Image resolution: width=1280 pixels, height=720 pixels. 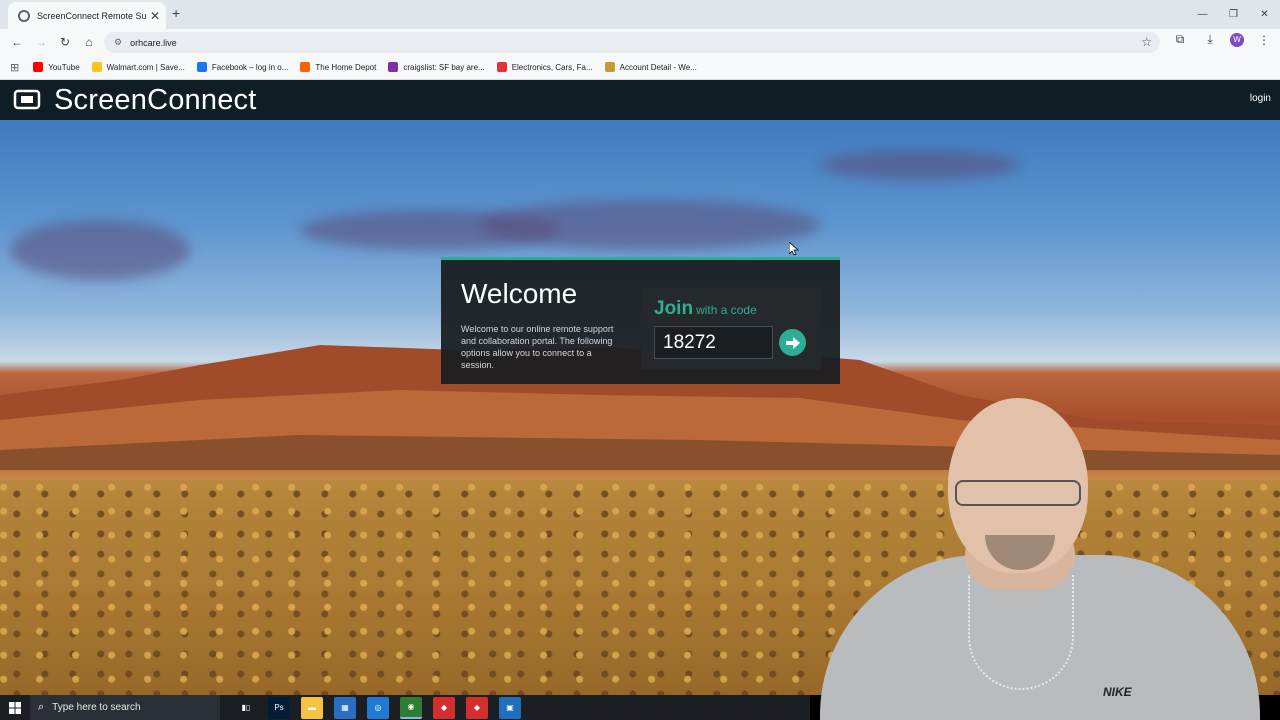 What do you see at coordinates (640, 100) in the screenshot?
I see `site-header: ScreenConnect login` at bounding box center [640, 100].